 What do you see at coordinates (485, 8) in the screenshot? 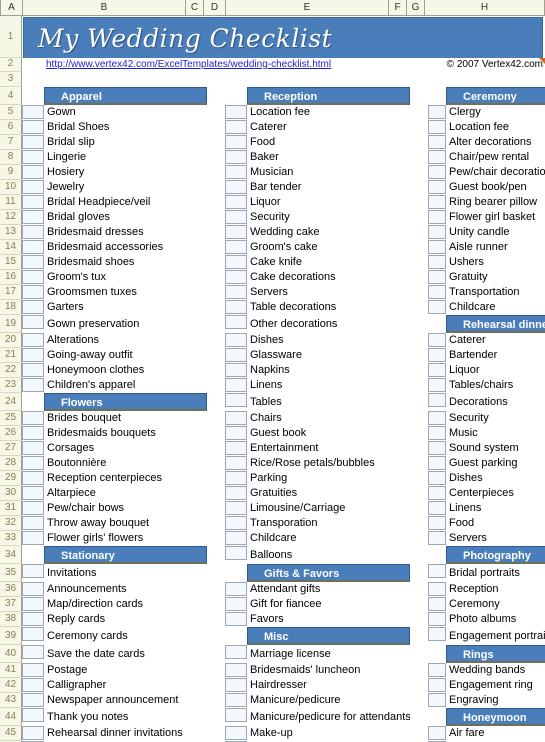
I see `column-header-h: H` at bounding box center [485, 8].